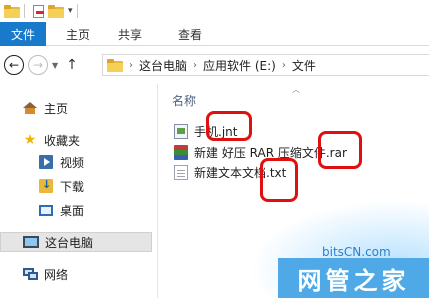  Describe the element at coordinates (56, 11) in the screenshot. I see `new-folder-icon` at that location.